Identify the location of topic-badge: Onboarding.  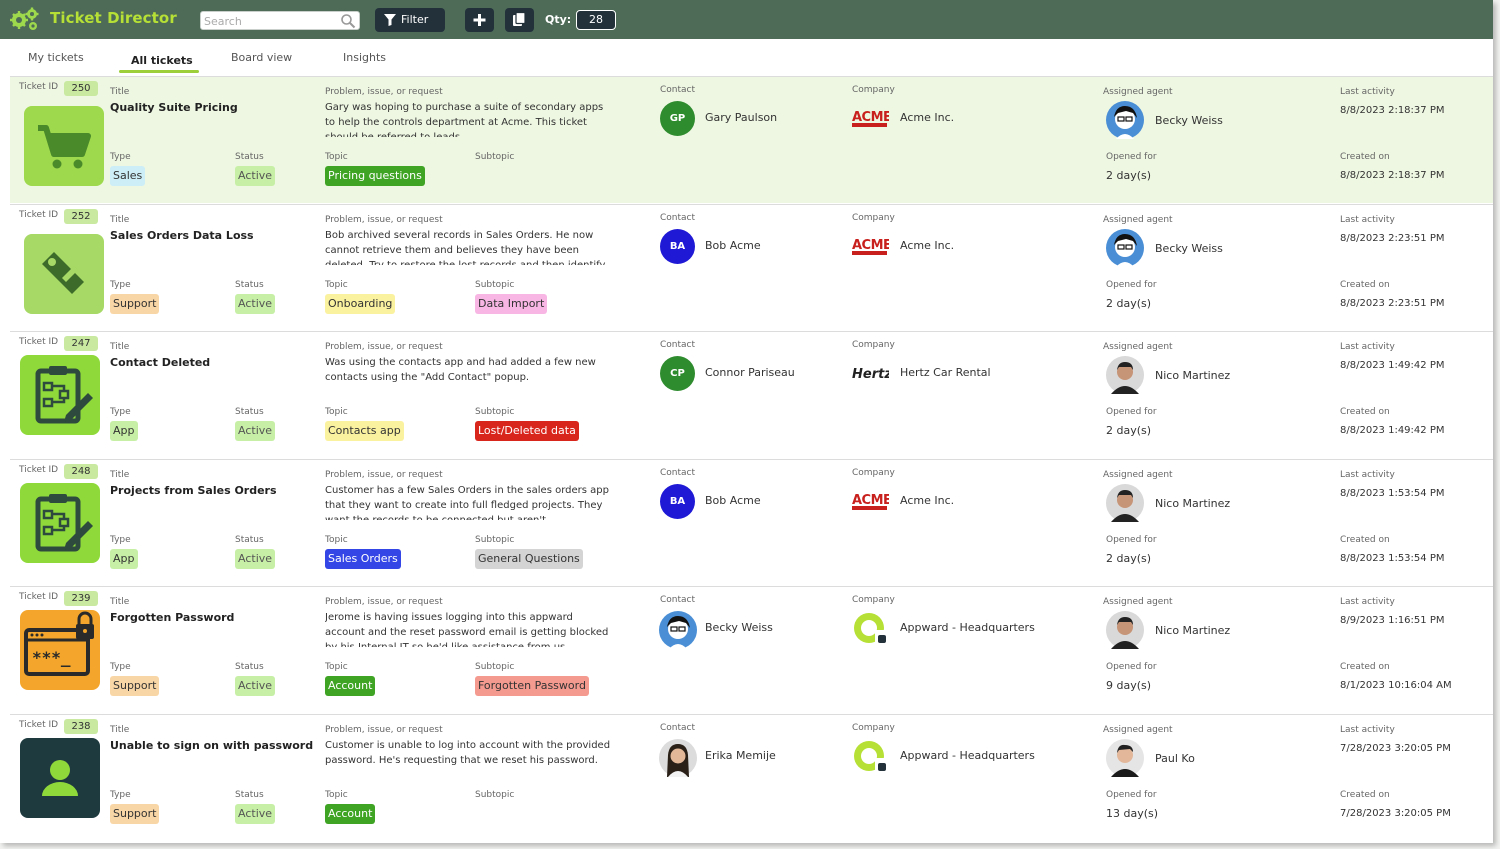
(360, 303).